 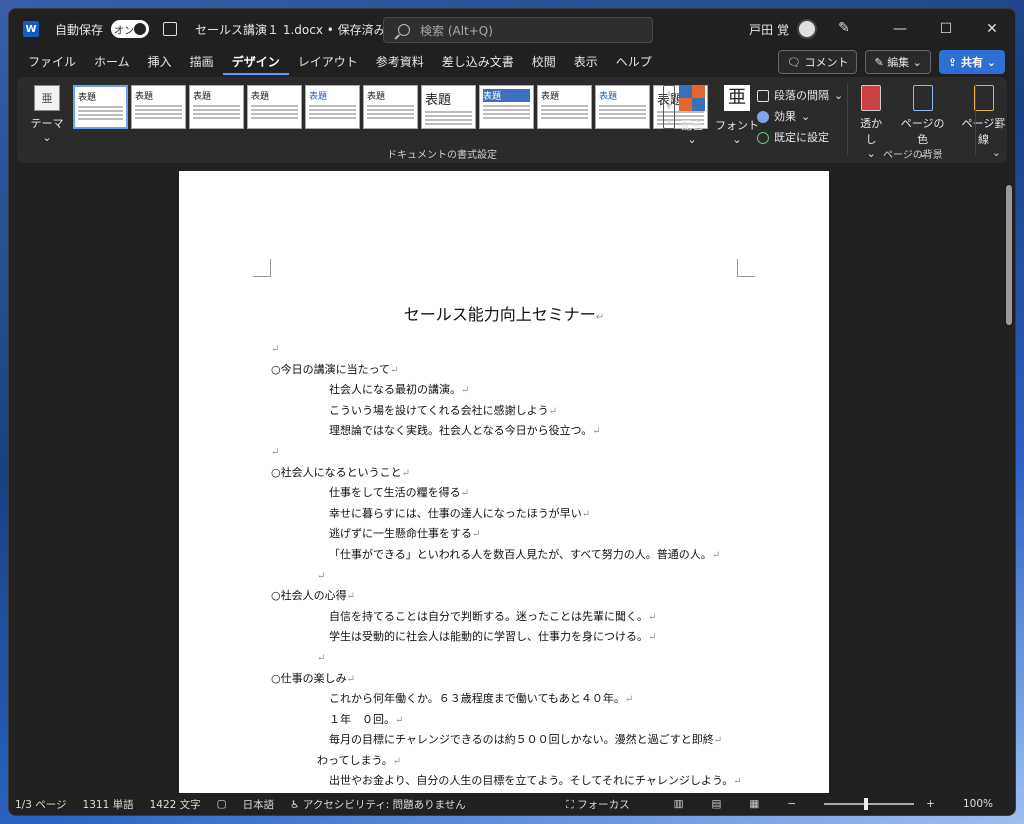 What do you see at coordinates (869, 804) in the screenshot?
I see `zoom-slider` at bounding box center [869, 804].